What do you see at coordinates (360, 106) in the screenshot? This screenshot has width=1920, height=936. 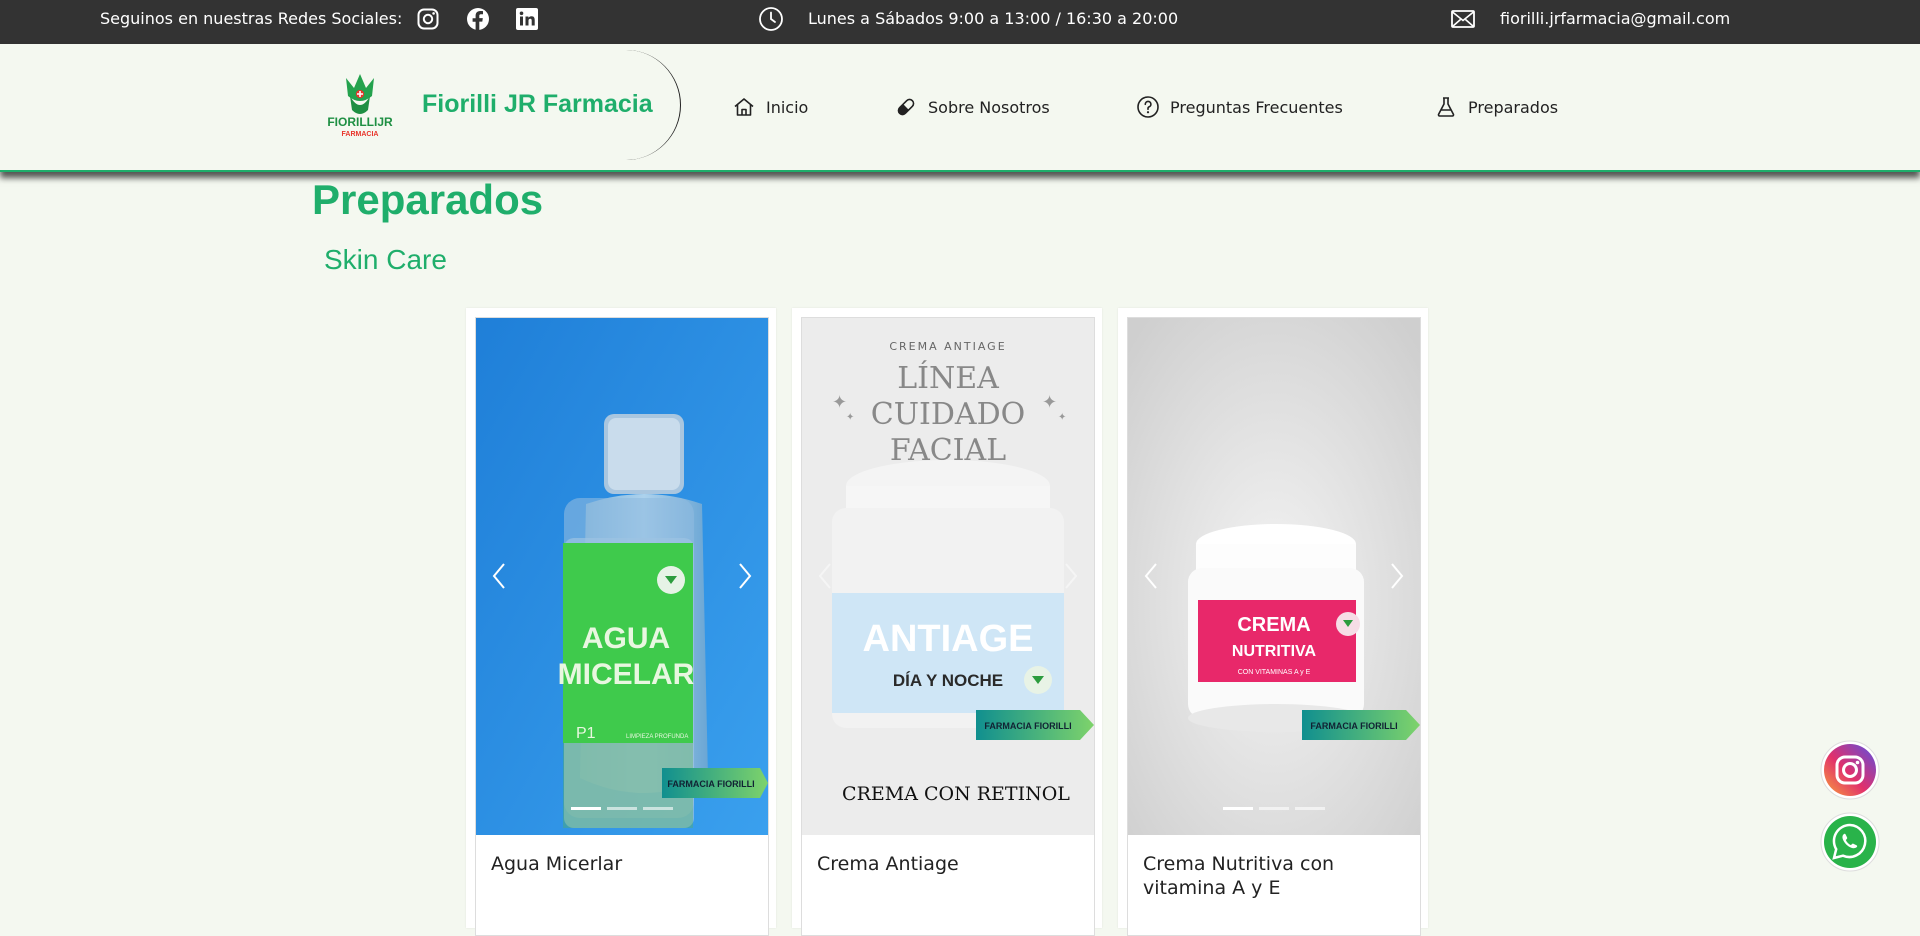 I see `brand-logo: FIORILLIJR FARMACIA` at bounding box center [360, 106].